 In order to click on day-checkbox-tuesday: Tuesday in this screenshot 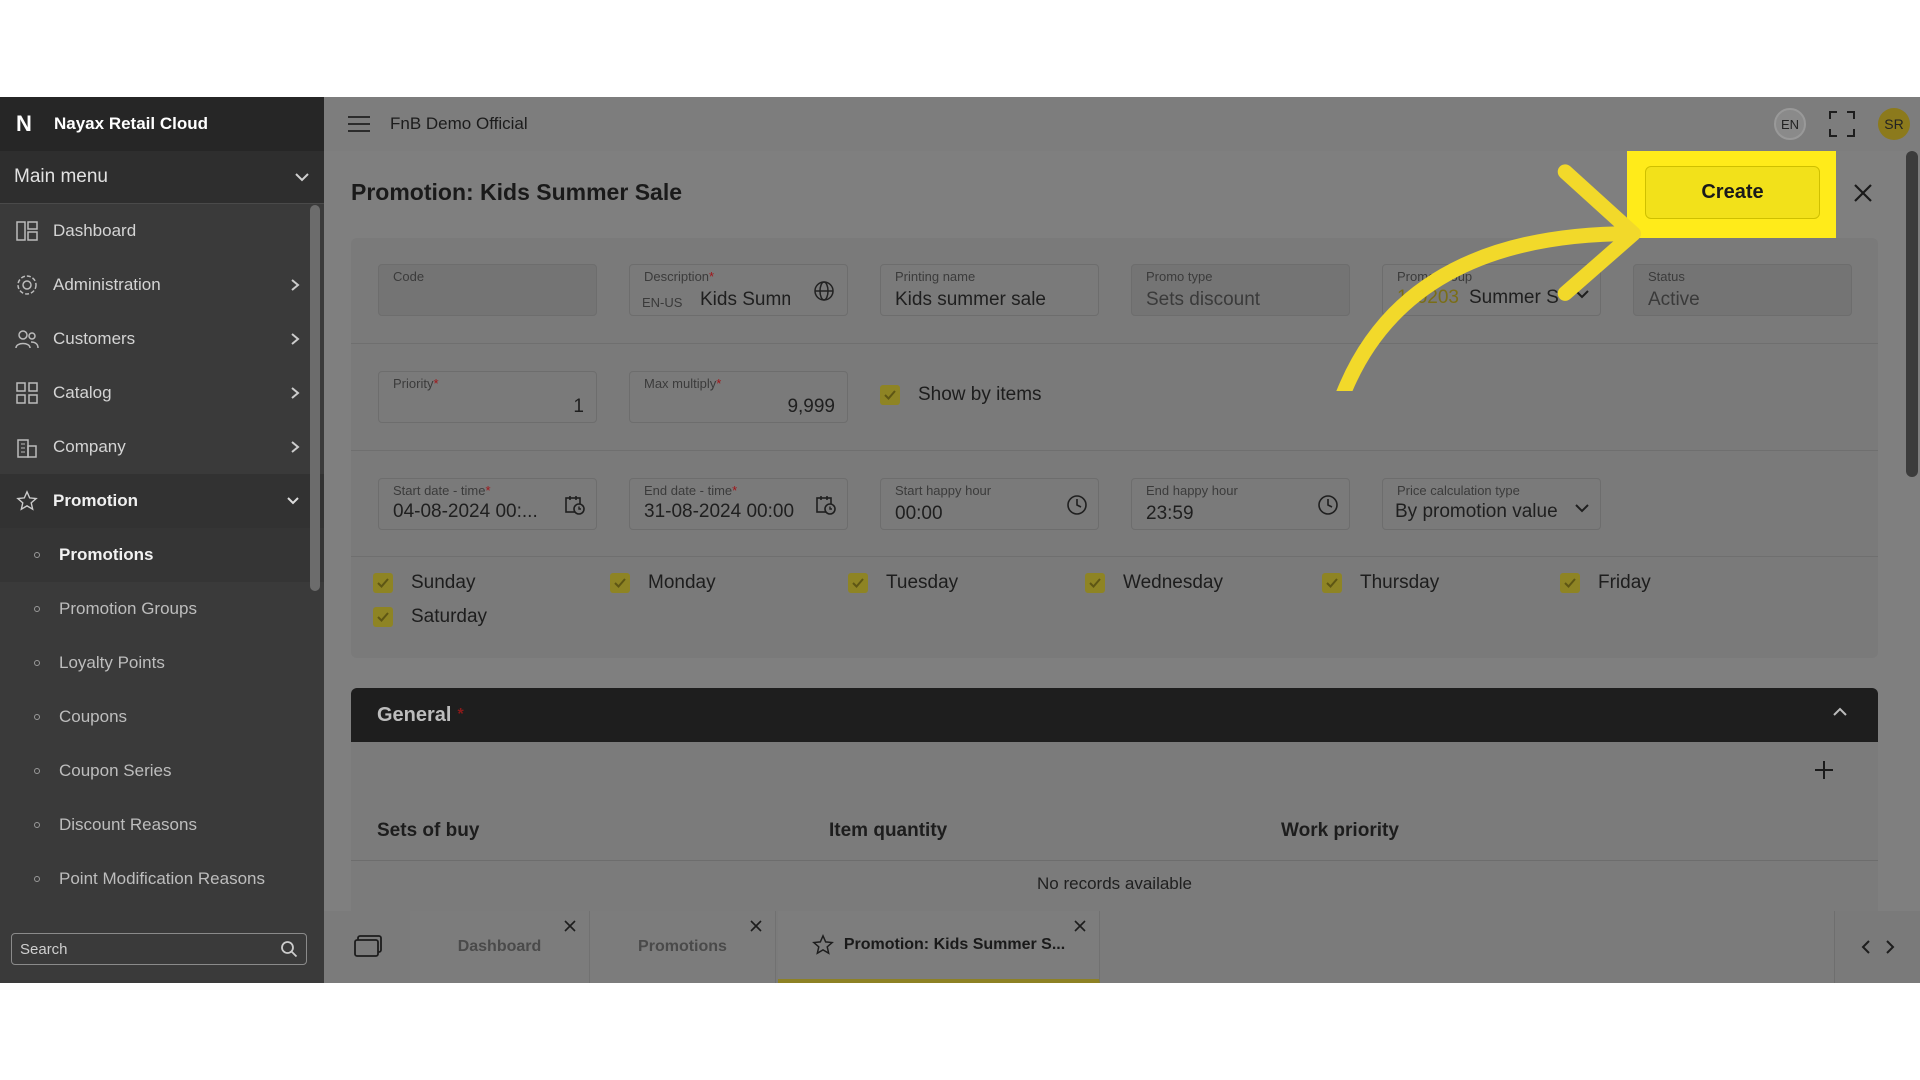, I will do `click(903, 583)`.